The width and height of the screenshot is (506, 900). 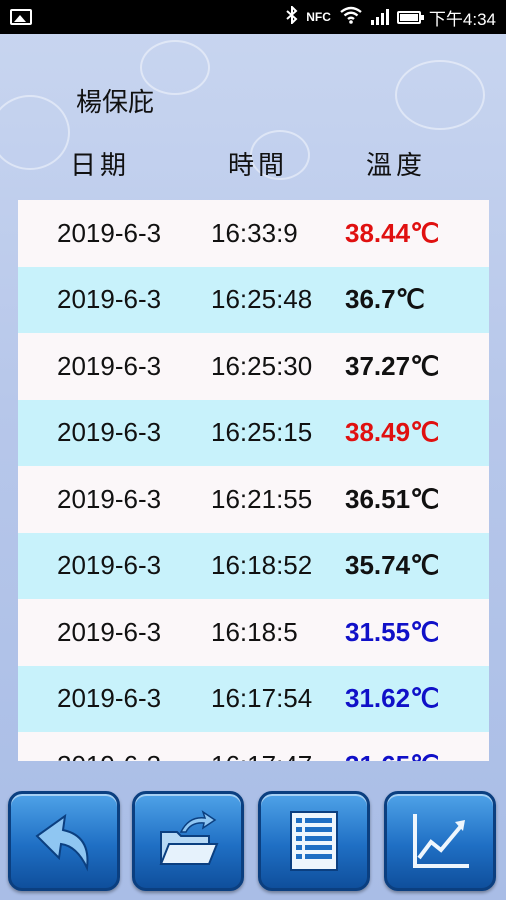 What do you see at coordinates (100, 166) in the screenshot?
I see `column-header-date: 日期` at bounding box center [100, 166].